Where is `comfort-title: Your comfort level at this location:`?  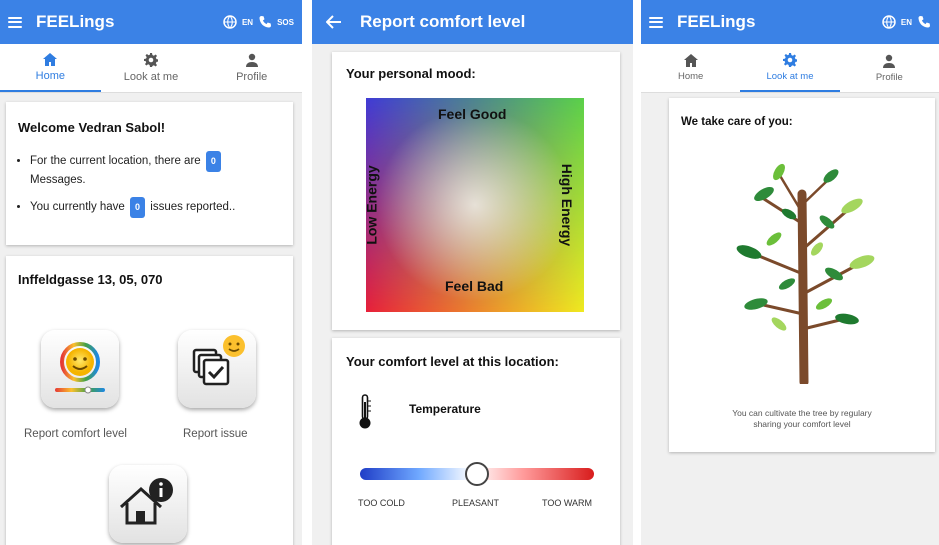 comfort-title: Your comfort level at this location: is located at coordinates (452, 361).